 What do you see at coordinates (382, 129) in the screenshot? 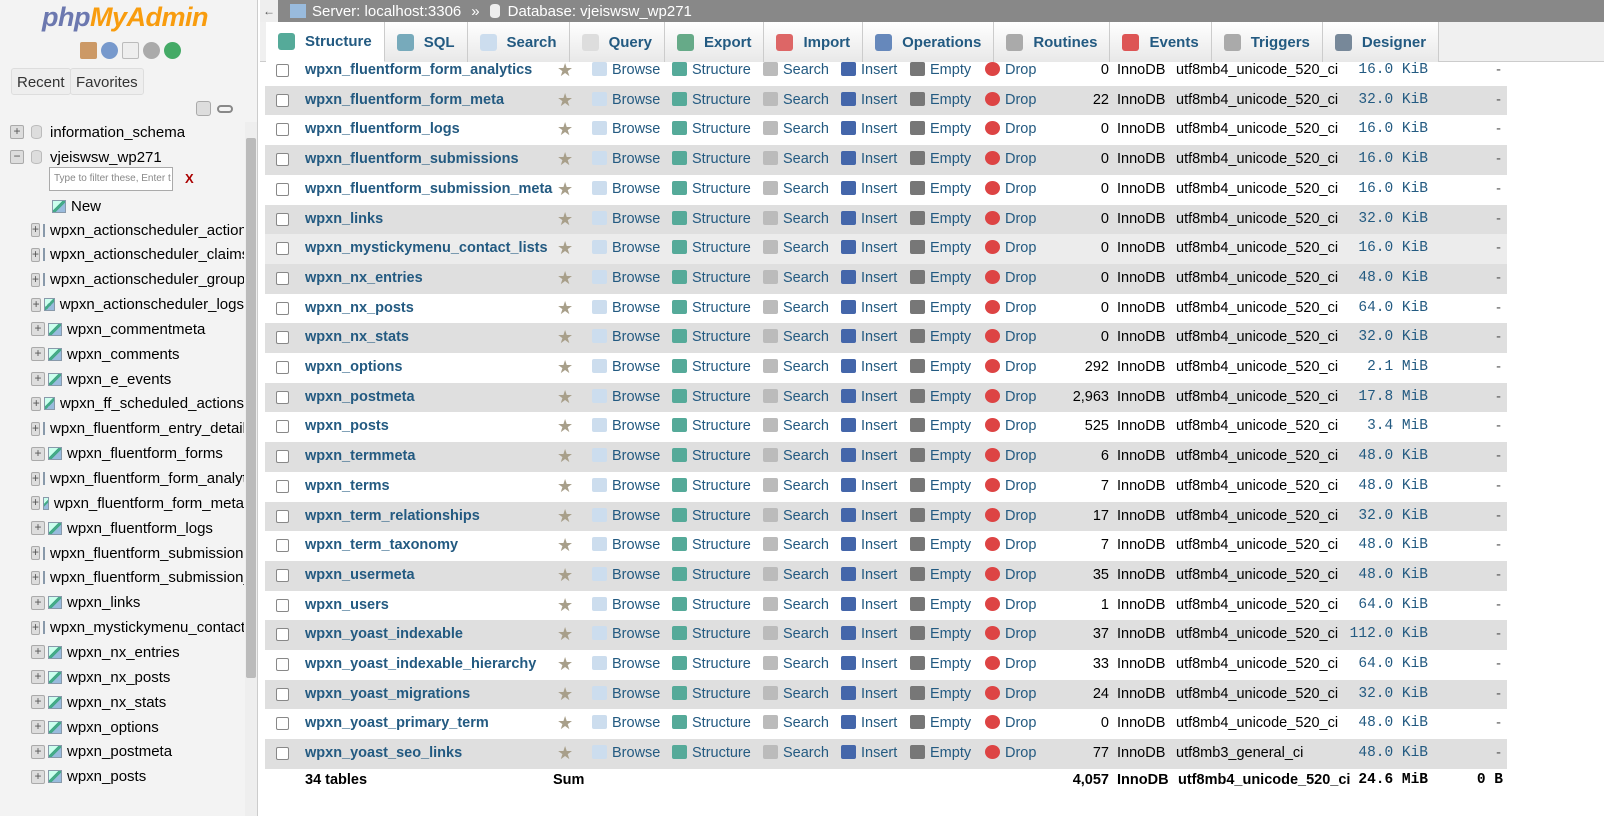
I see `table-name-link: wpxn_fluentform_logs` at bounding box center [382, 129].